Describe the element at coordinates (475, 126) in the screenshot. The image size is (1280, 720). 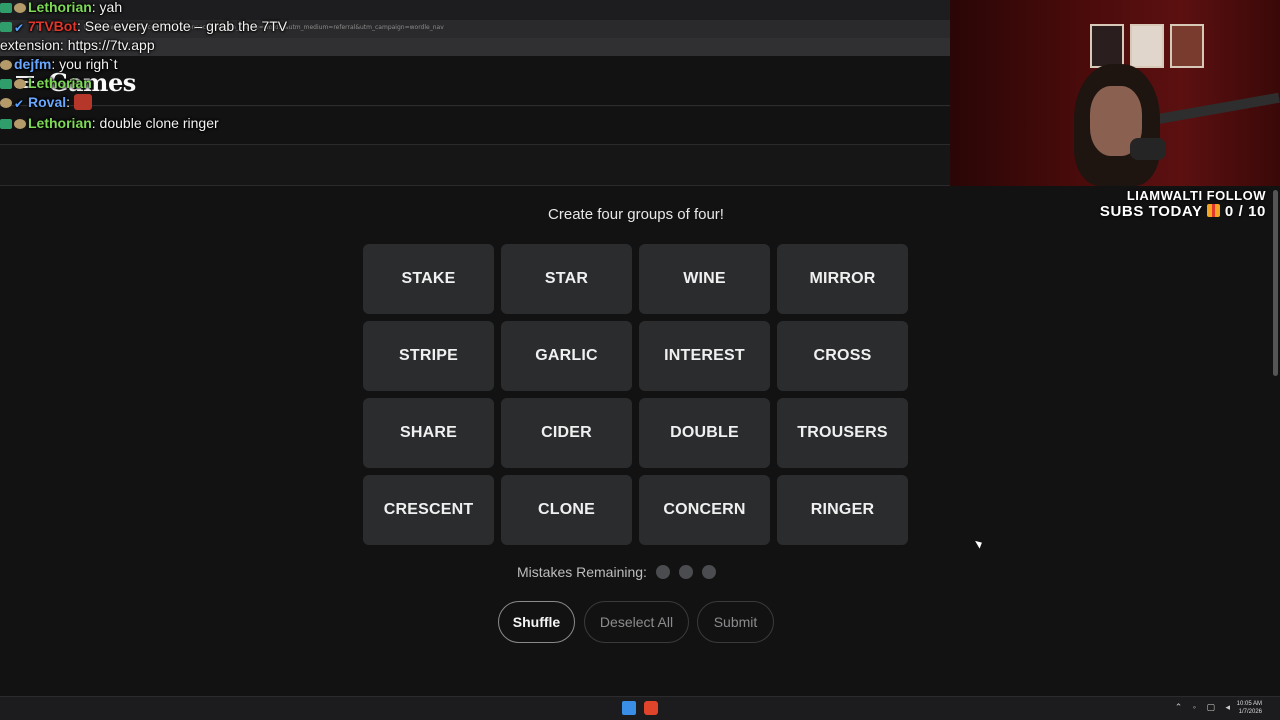
I see `game-toolbar` at that location.